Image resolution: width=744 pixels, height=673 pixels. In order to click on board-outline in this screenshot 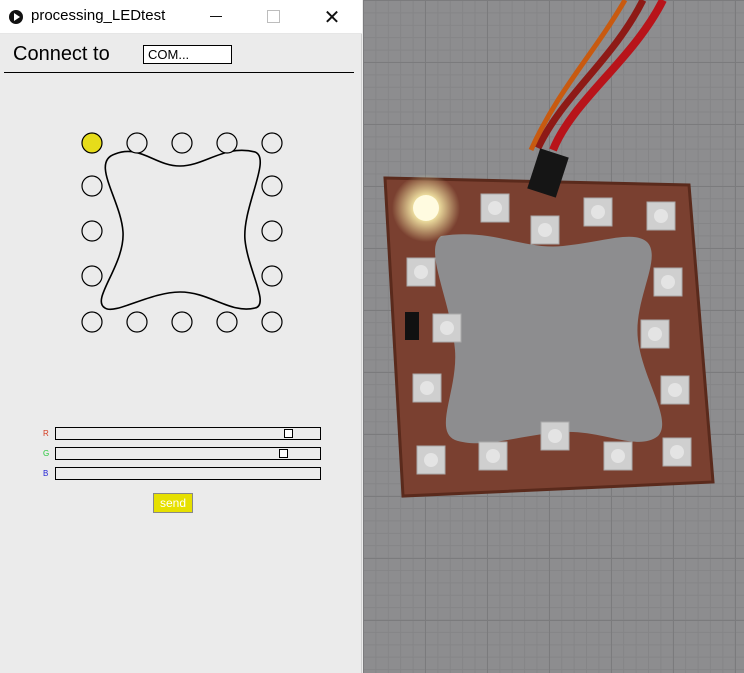, I will do `click(180, 230)`.